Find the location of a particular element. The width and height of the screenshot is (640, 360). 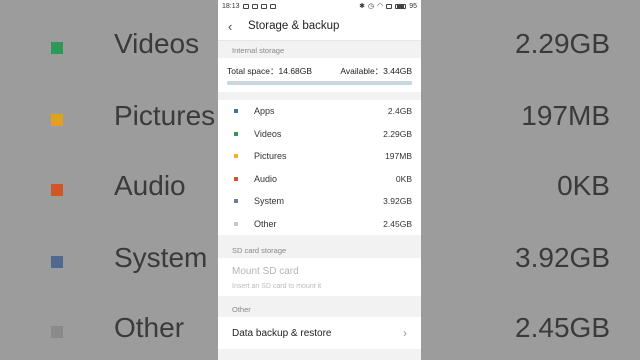

internal-storage-card: Total space：14.68GB Available：3.44GB is located at coordinates (319, 75).